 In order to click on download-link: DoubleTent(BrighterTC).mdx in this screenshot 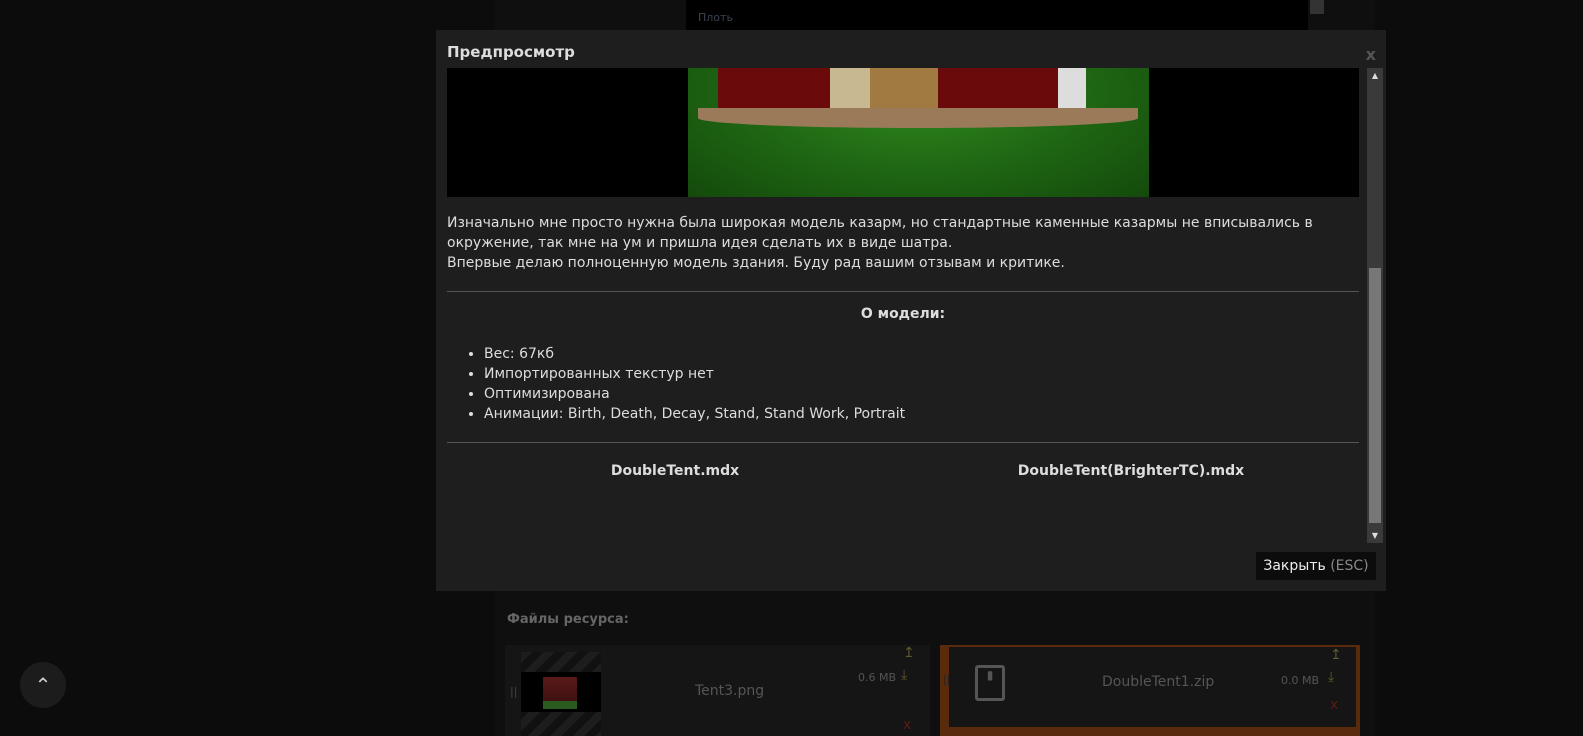, I will do `click(1131, 471)`.